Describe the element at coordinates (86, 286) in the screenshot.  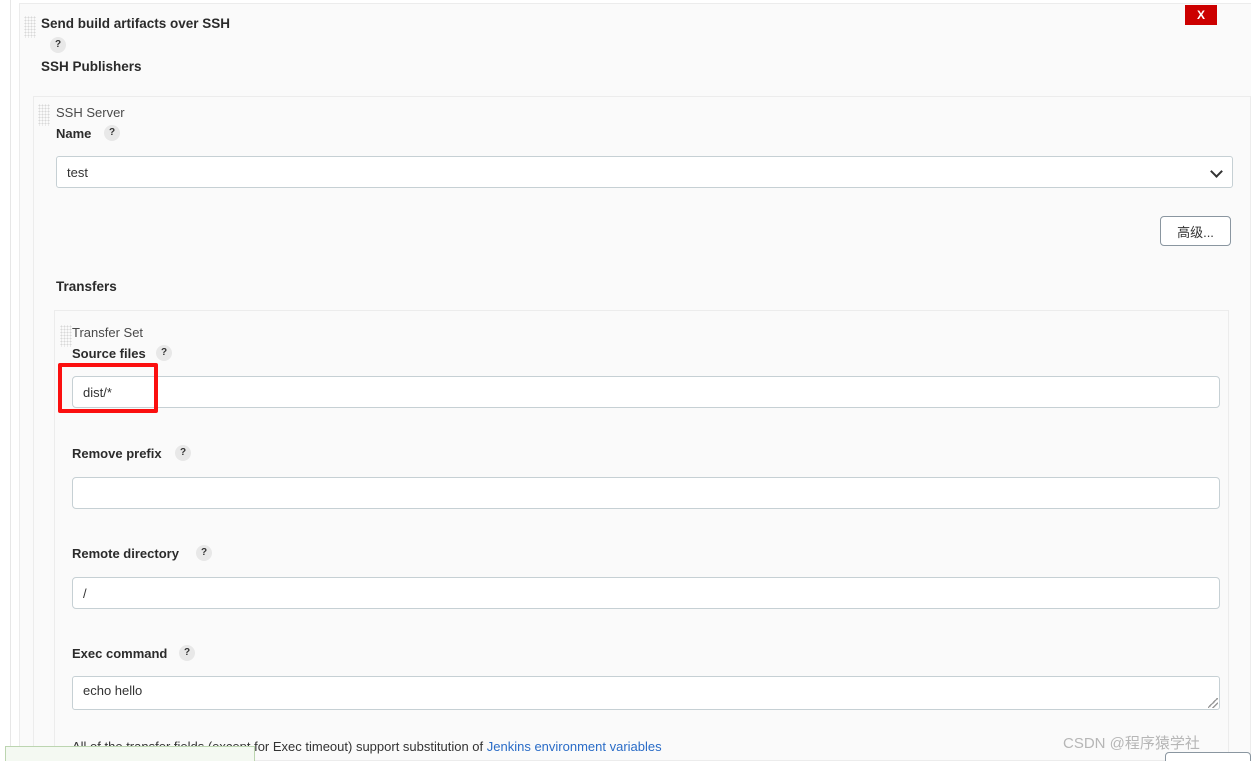
I see `transfers-heading: Transfers` at that location.